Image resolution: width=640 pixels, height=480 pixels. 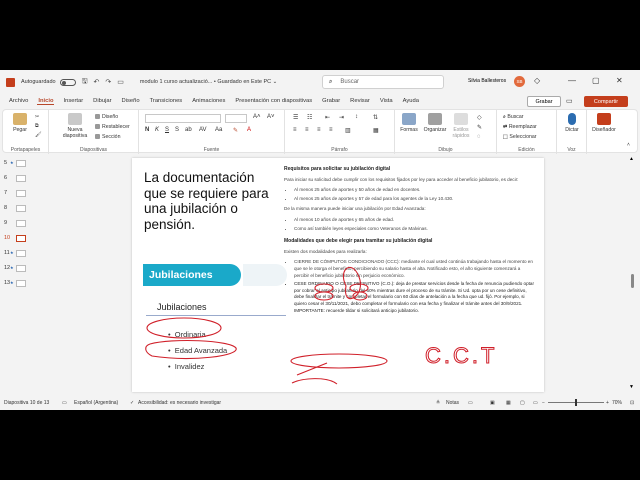 What do you see at coordinates (182, 307) in the screenshot?
I see `list-title: Jubilaciones` at bounding box center [182, 307].